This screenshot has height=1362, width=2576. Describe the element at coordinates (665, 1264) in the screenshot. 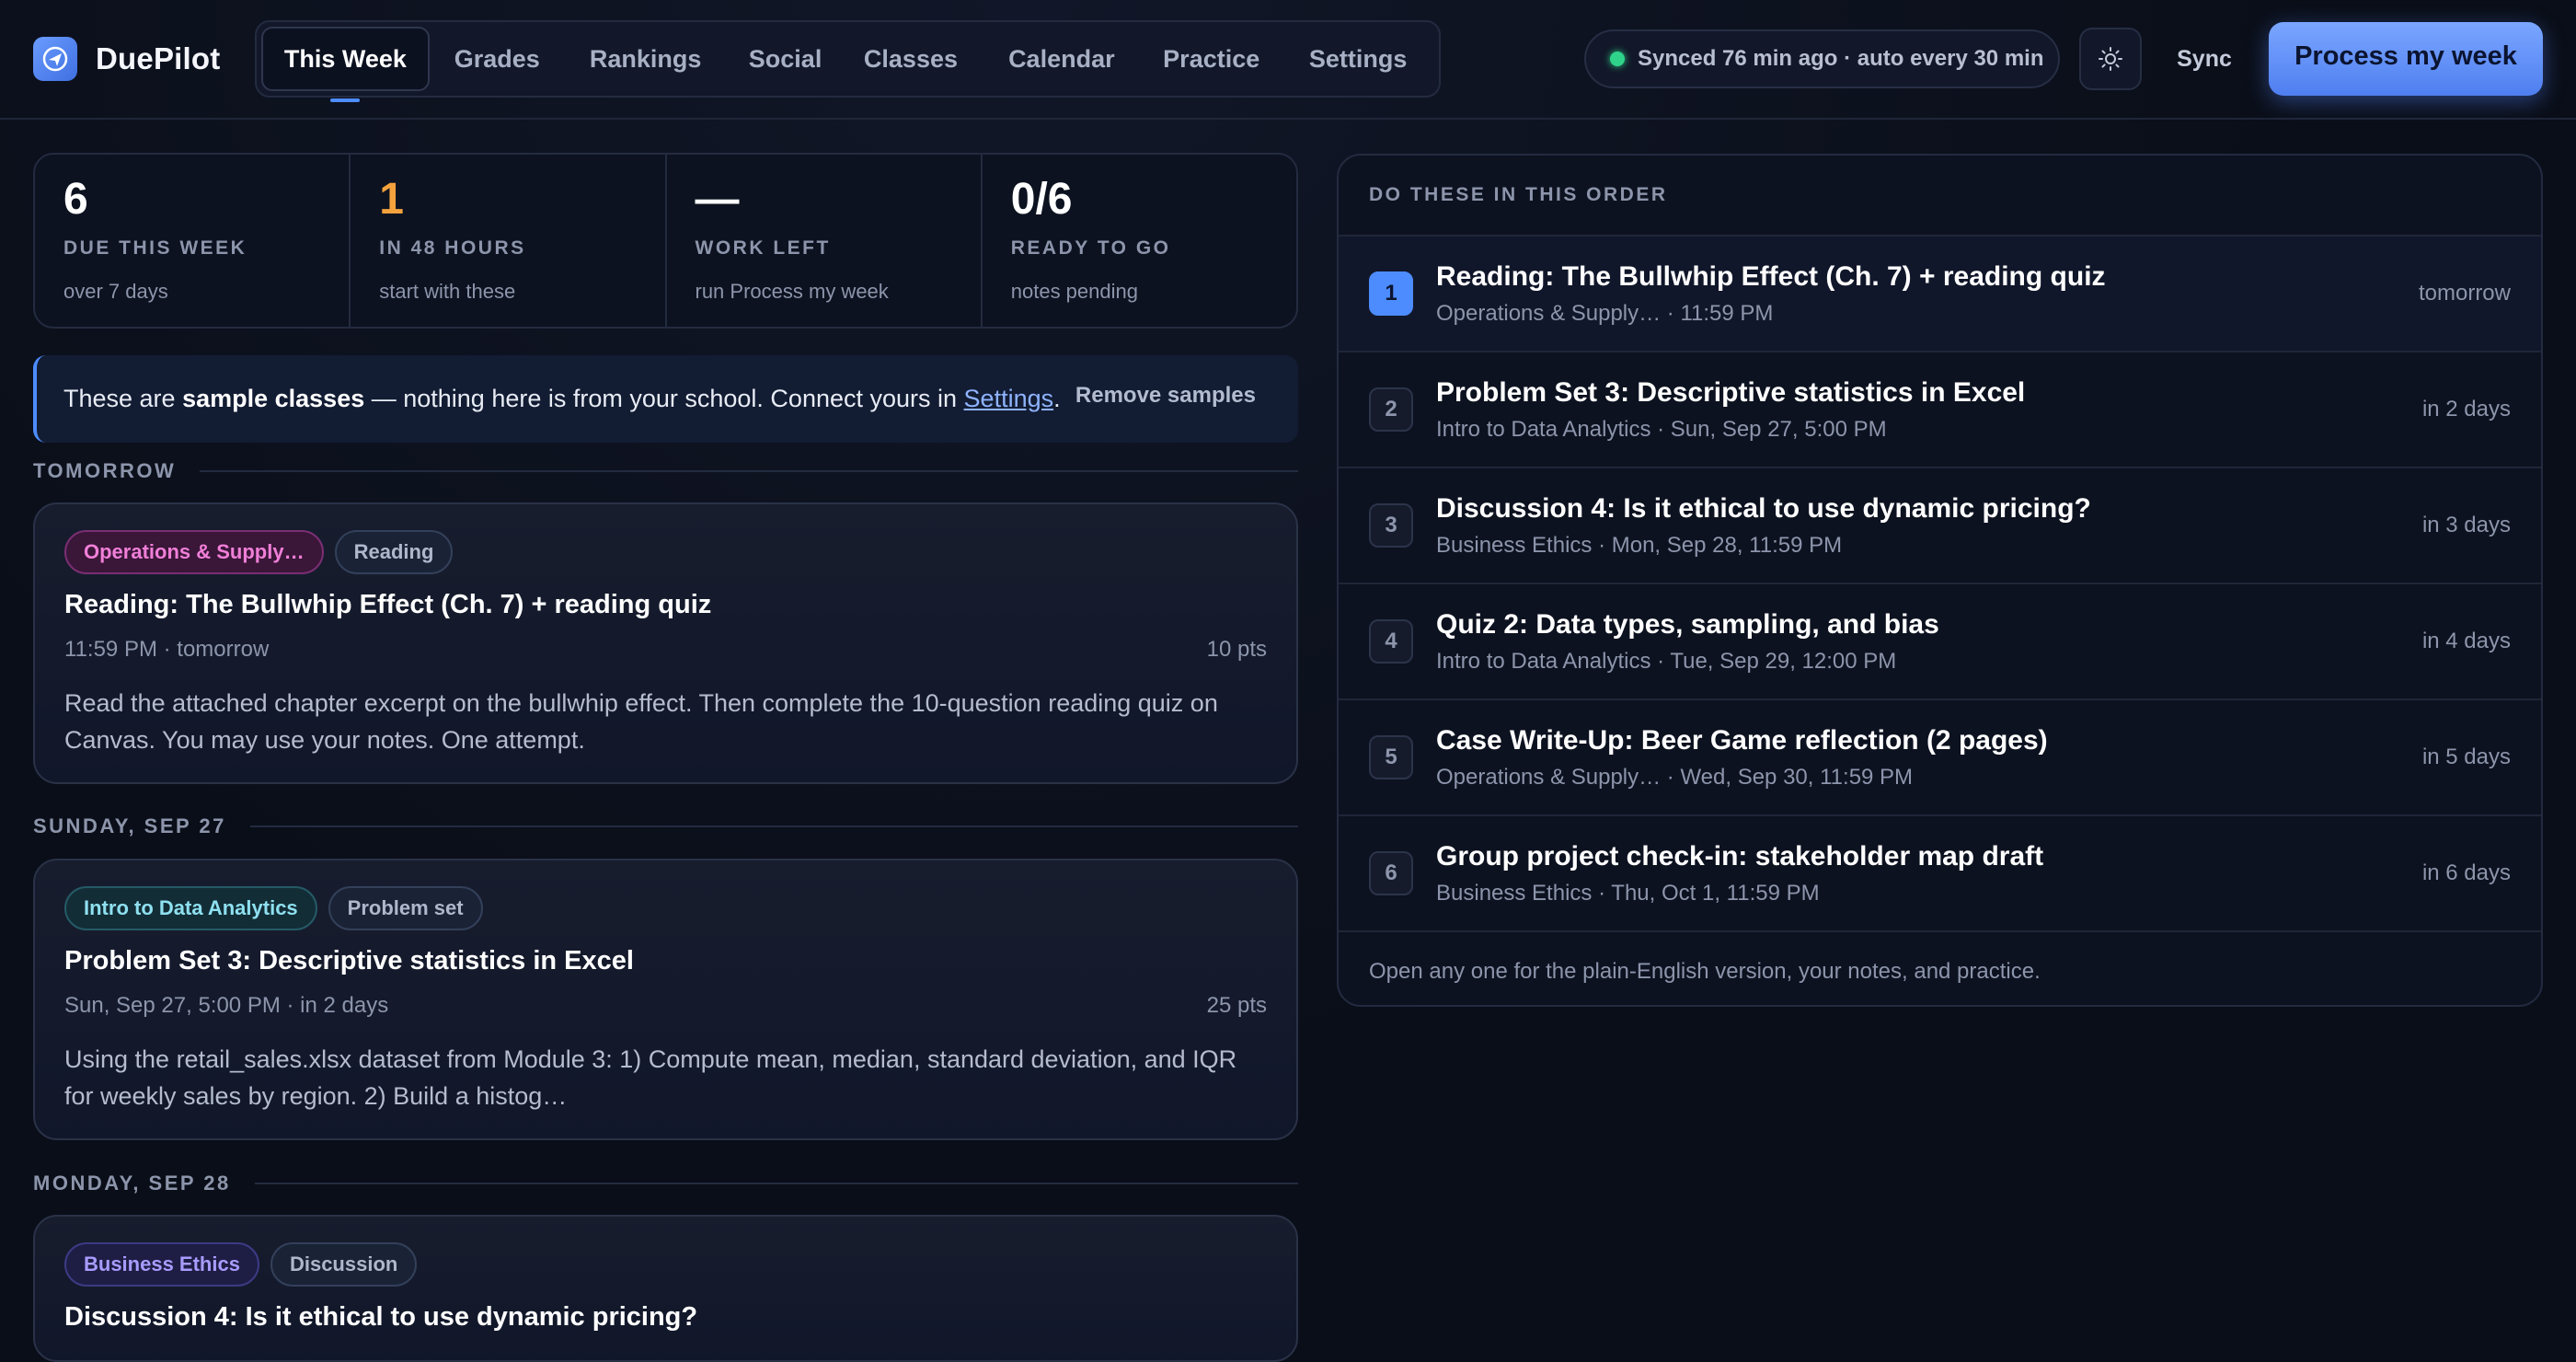

I see `card-tags: Business Ethics Discussion` at that location.